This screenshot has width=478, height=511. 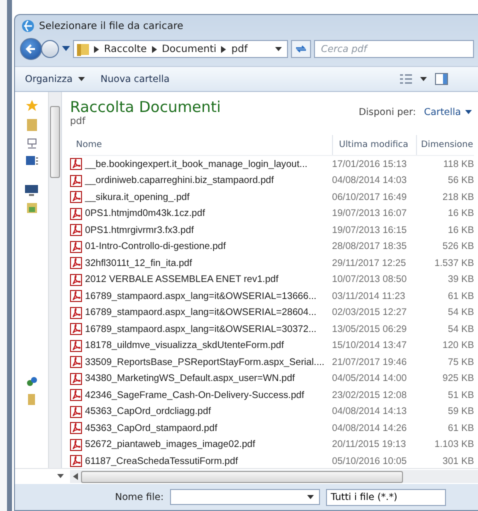 What do you see at coordinates (460, 395) in the screenshot?
I see `table-cell-text: 51 KB` at bounding box center [460, 395].